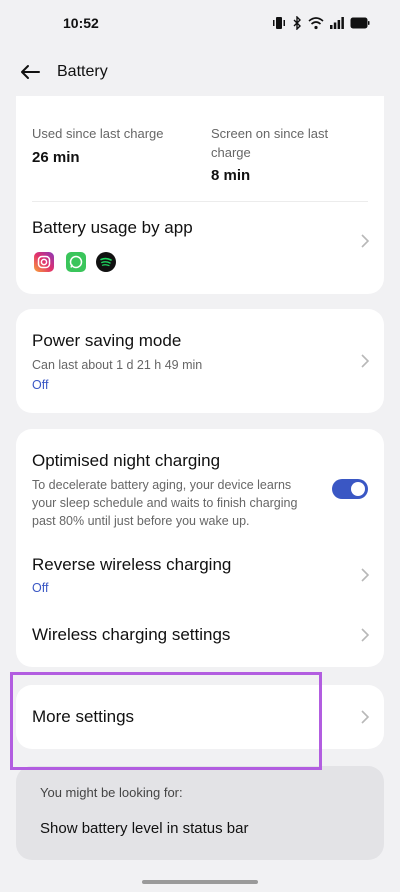 Image resolution: width=400 pixels, height=892 pixels. Describe the element at coordinates (231, 152) in the screenshot. I see `screen-on-label-line2: charge` at that location.